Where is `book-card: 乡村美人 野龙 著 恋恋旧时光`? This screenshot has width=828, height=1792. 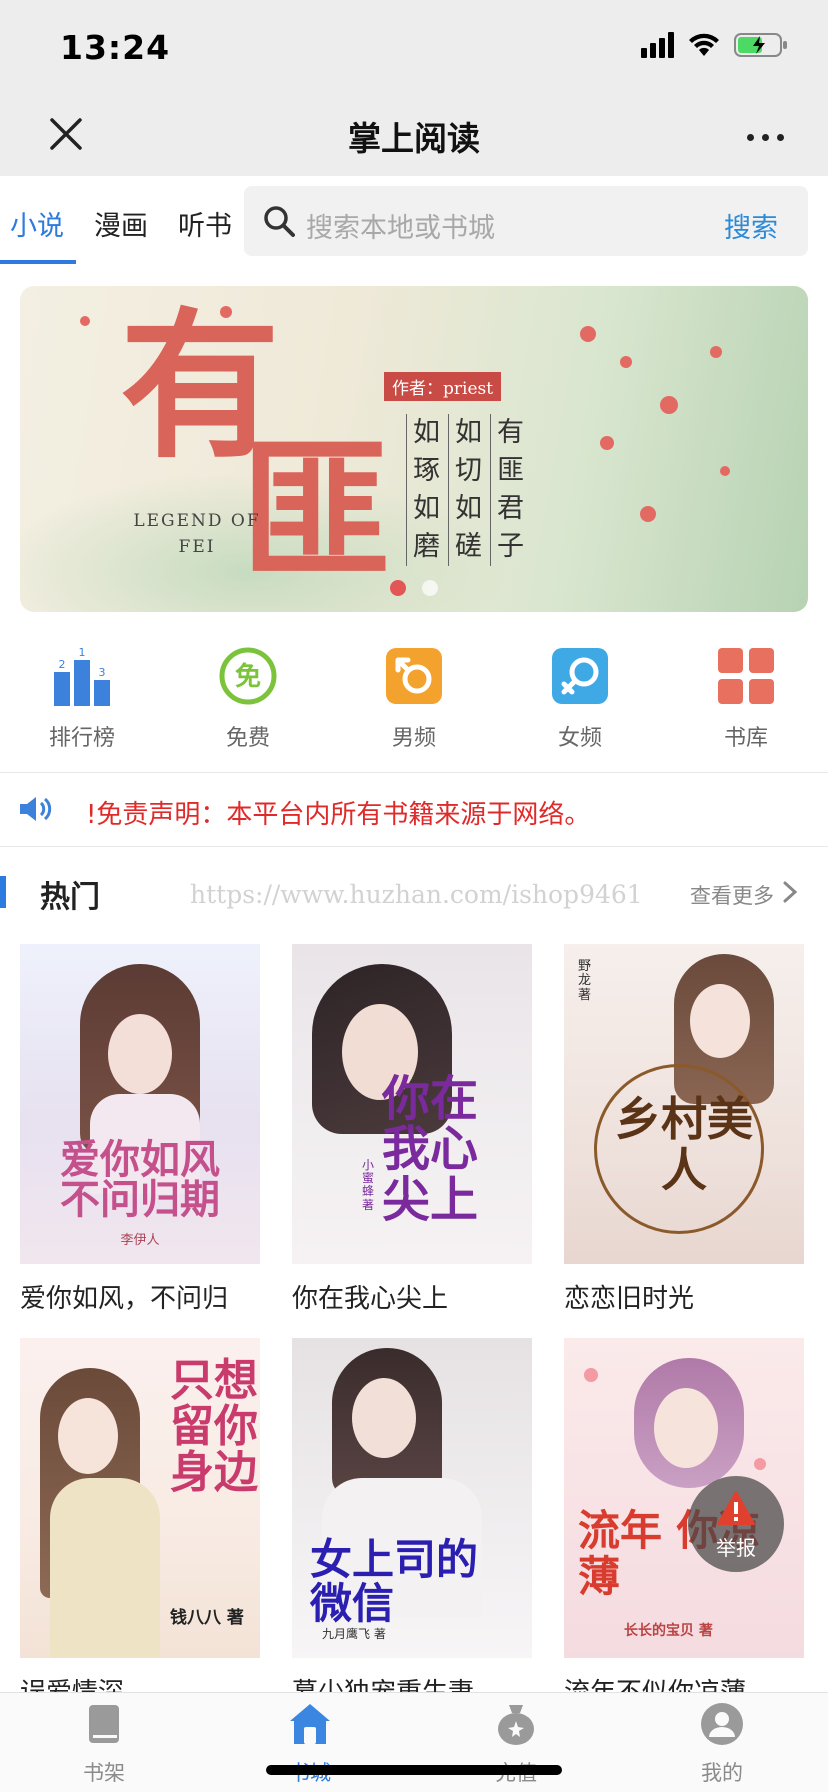 book-card: 乡村美人 野龙 著 恋恋旧时光 is located at coordinates (684, 1129).